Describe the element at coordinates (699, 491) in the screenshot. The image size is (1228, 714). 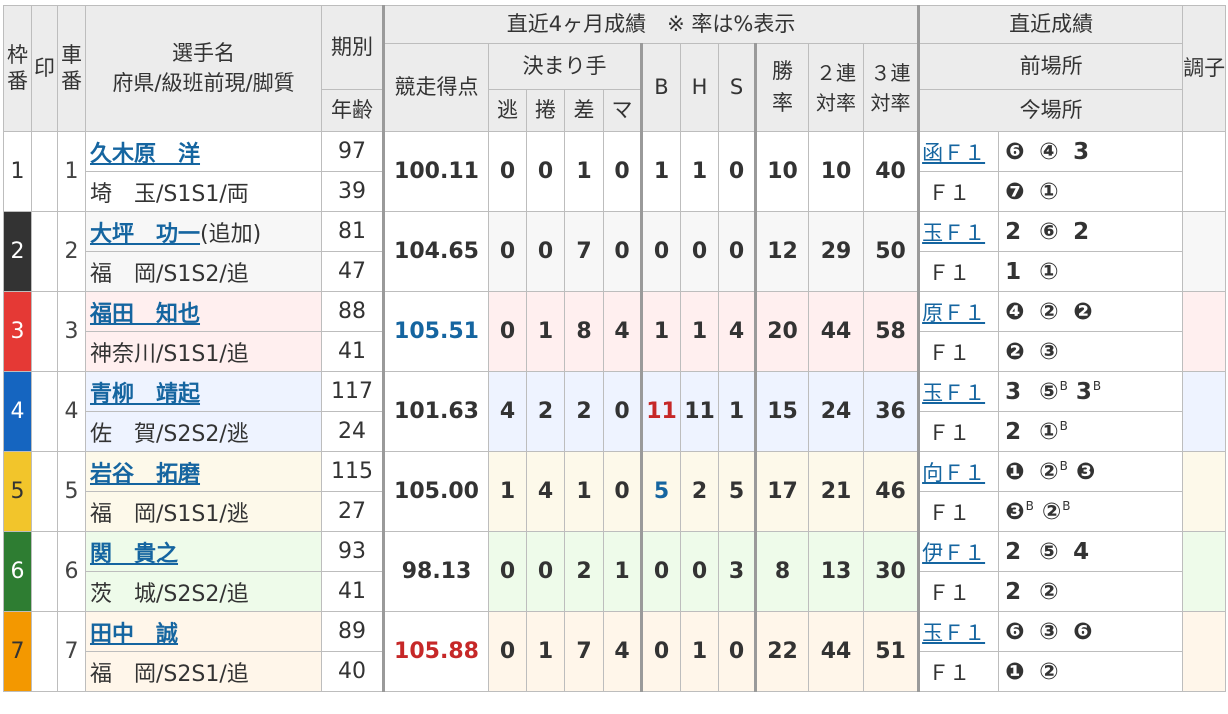
I see `h-count: 2` at that location.